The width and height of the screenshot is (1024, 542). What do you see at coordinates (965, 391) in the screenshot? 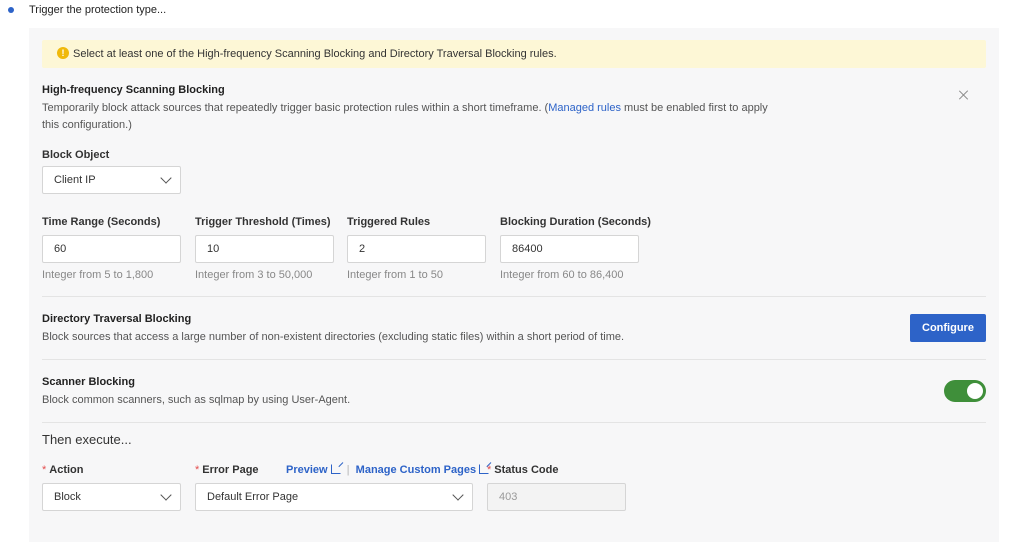
I see `scanner-blocking-toggle` at bounding box center [965, 391].